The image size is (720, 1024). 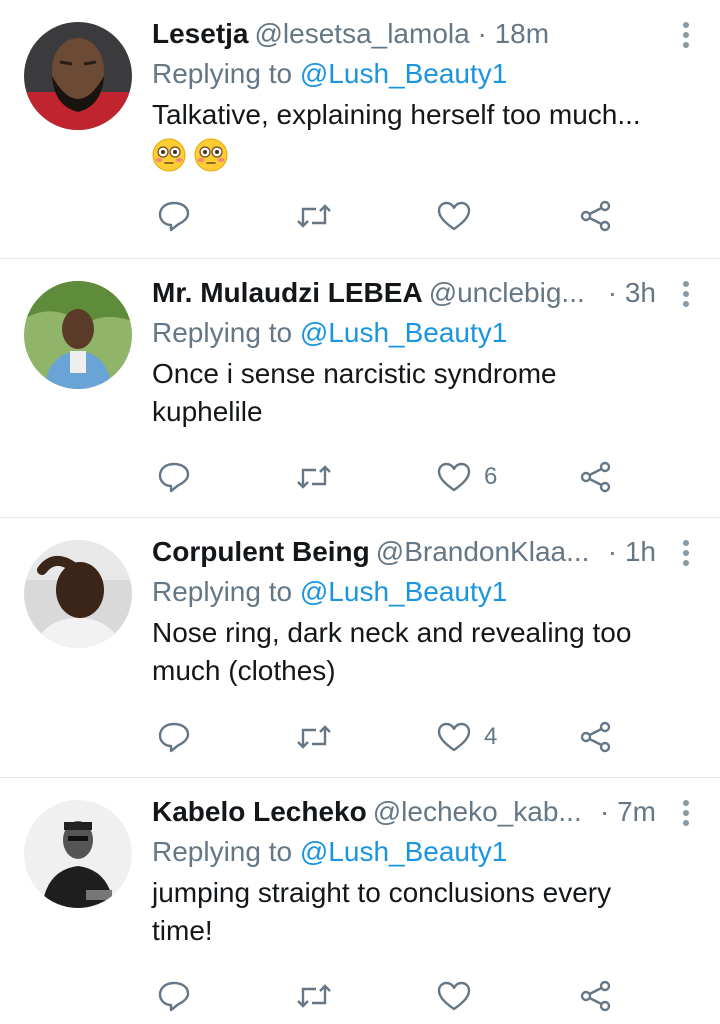 I want to click on timestamp: 7m, so click(x=636, y=811).